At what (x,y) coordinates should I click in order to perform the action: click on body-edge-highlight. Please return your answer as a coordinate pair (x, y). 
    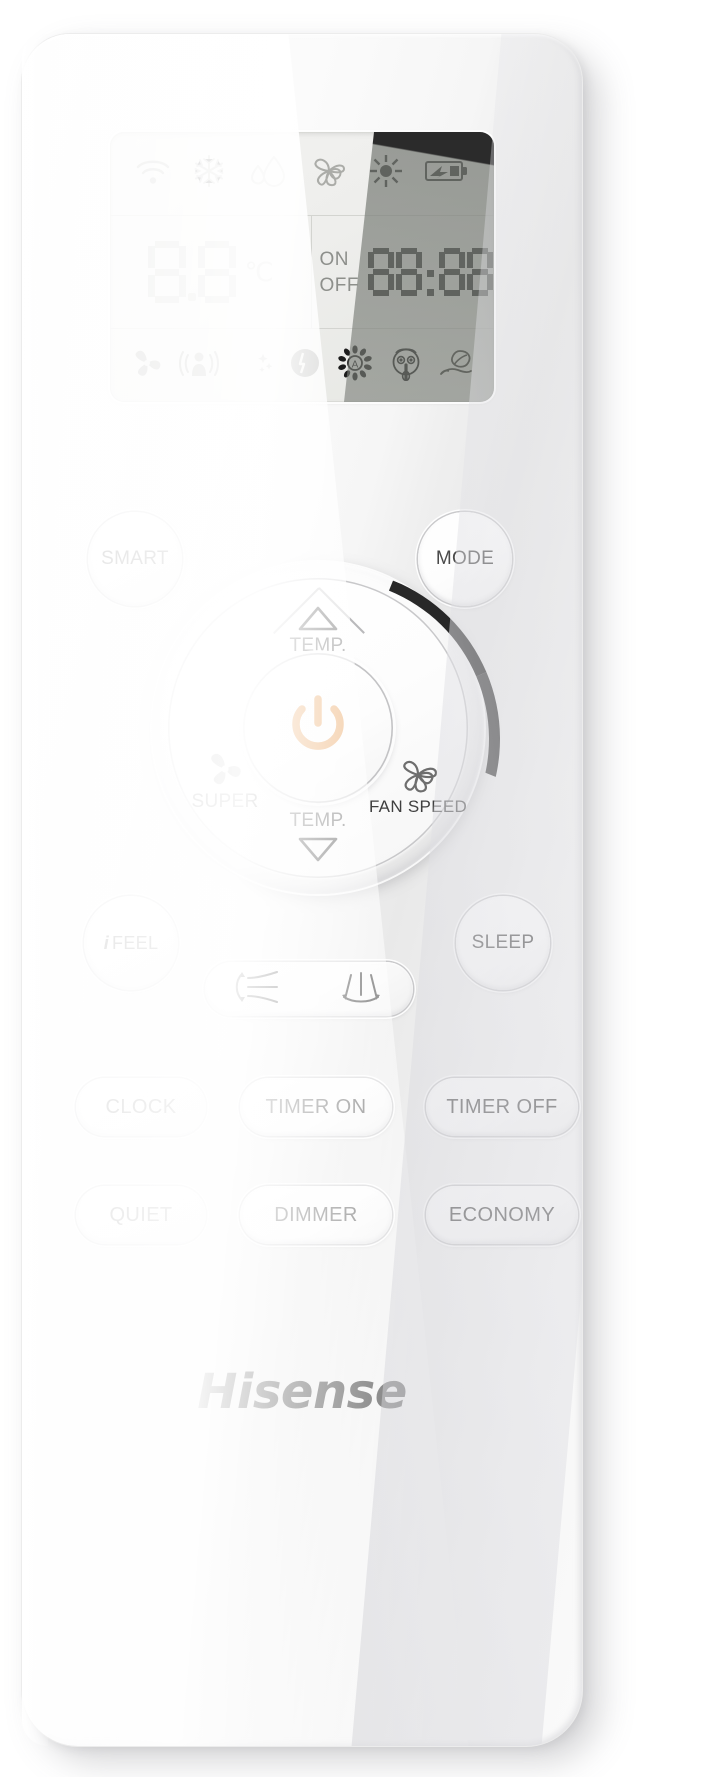
    Looking at the image, I should click on (35, 890).